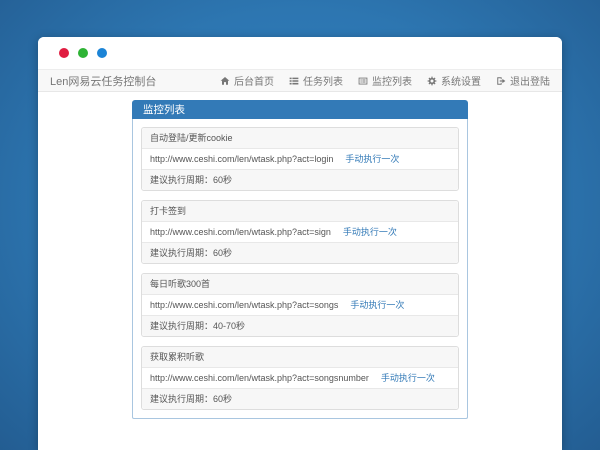  What do you see at coordinates (461, 82) in the screenshot?
I see `nav-item-label: 系统设置` at bounding box center [461, 82].